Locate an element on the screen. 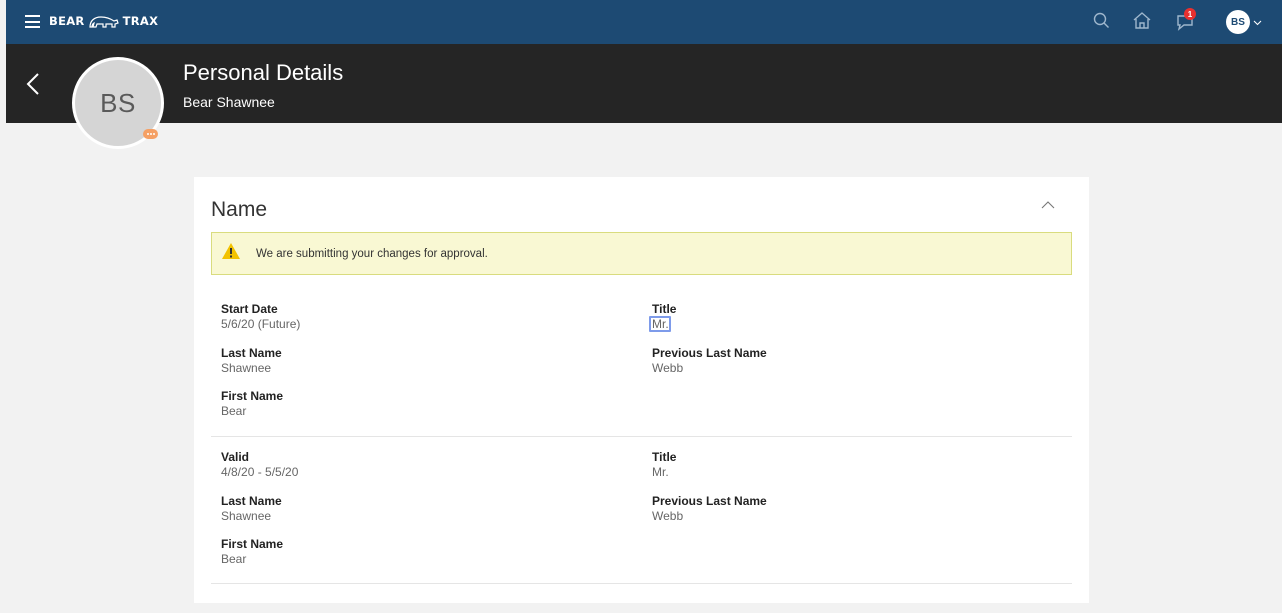  bear-icon is located at coordinates (103, 22).